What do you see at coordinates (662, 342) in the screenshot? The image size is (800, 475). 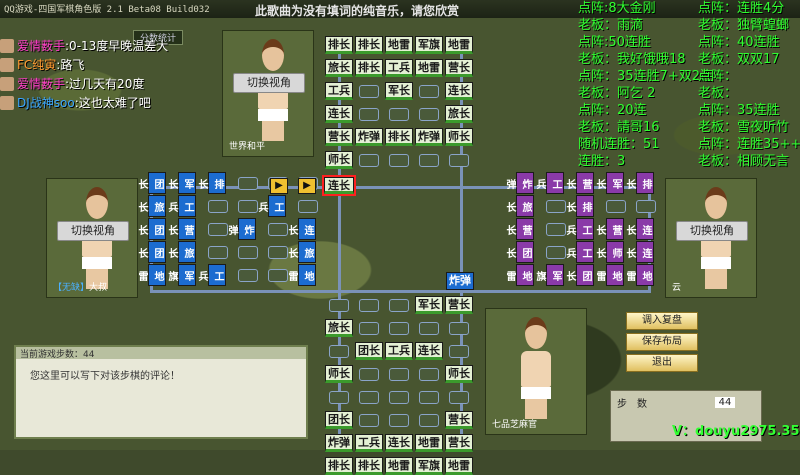 I see `save-layout-button: 保存布局` at bounding box center [662, 342].